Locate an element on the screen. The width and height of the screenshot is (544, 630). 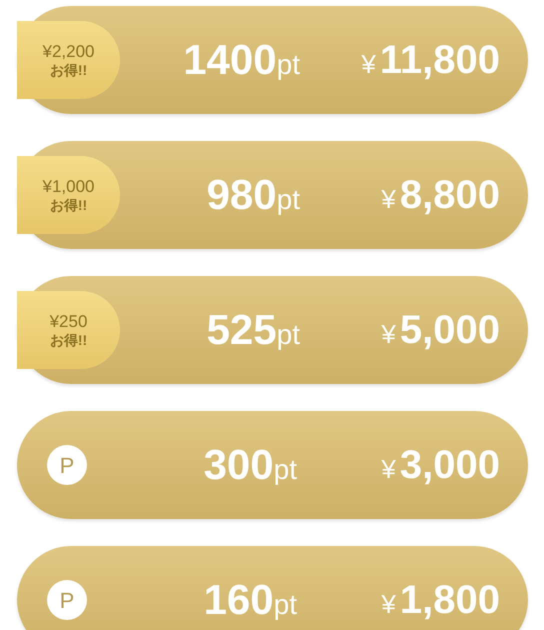
savings-amount: ¥250 is located at coordinates (69, 321).